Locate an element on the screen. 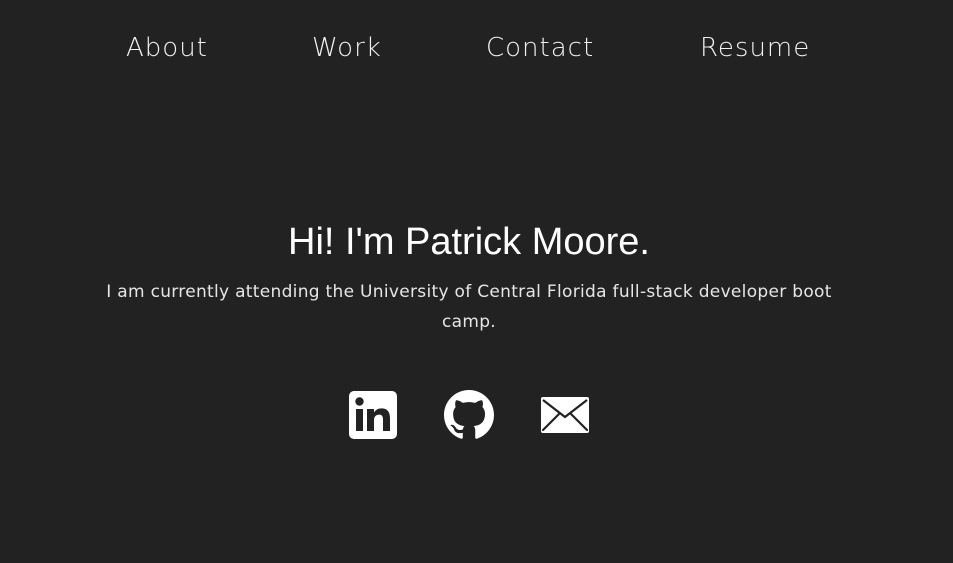 The width and height of the screenshot is (953, 563). github-icon is located at coordinates (469, 415).